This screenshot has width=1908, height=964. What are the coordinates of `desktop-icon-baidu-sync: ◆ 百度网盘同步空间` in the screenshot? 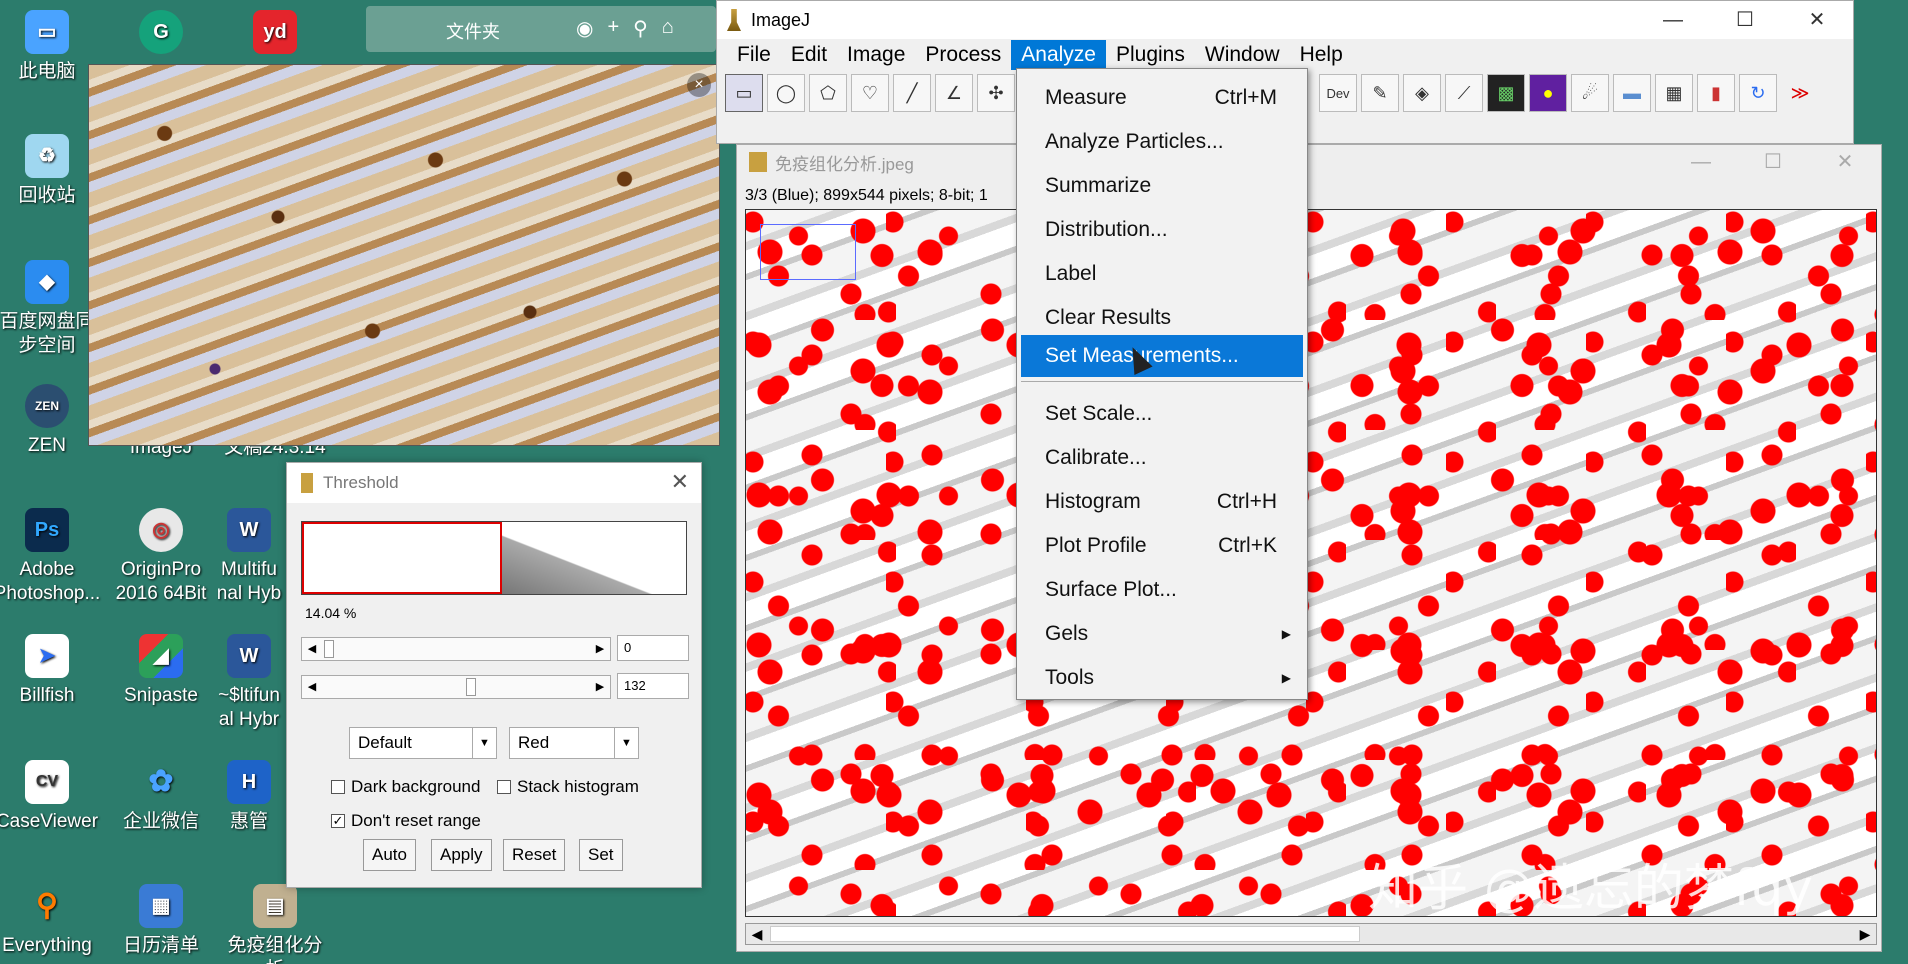 It's located at (51, 309).